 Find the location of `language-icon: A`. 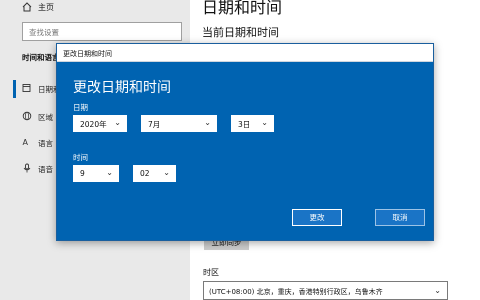

language-icon: A is located at coordinates (27, 143).